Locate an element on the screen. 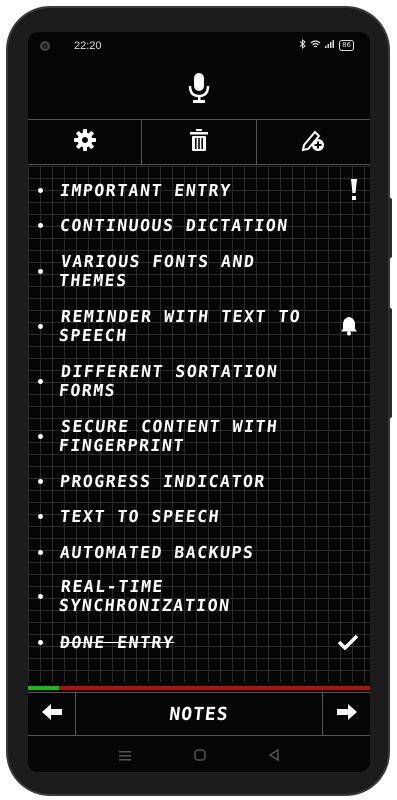 This screenshot has width=397, height=800. menu-icon is located at coordinates (125, 755).